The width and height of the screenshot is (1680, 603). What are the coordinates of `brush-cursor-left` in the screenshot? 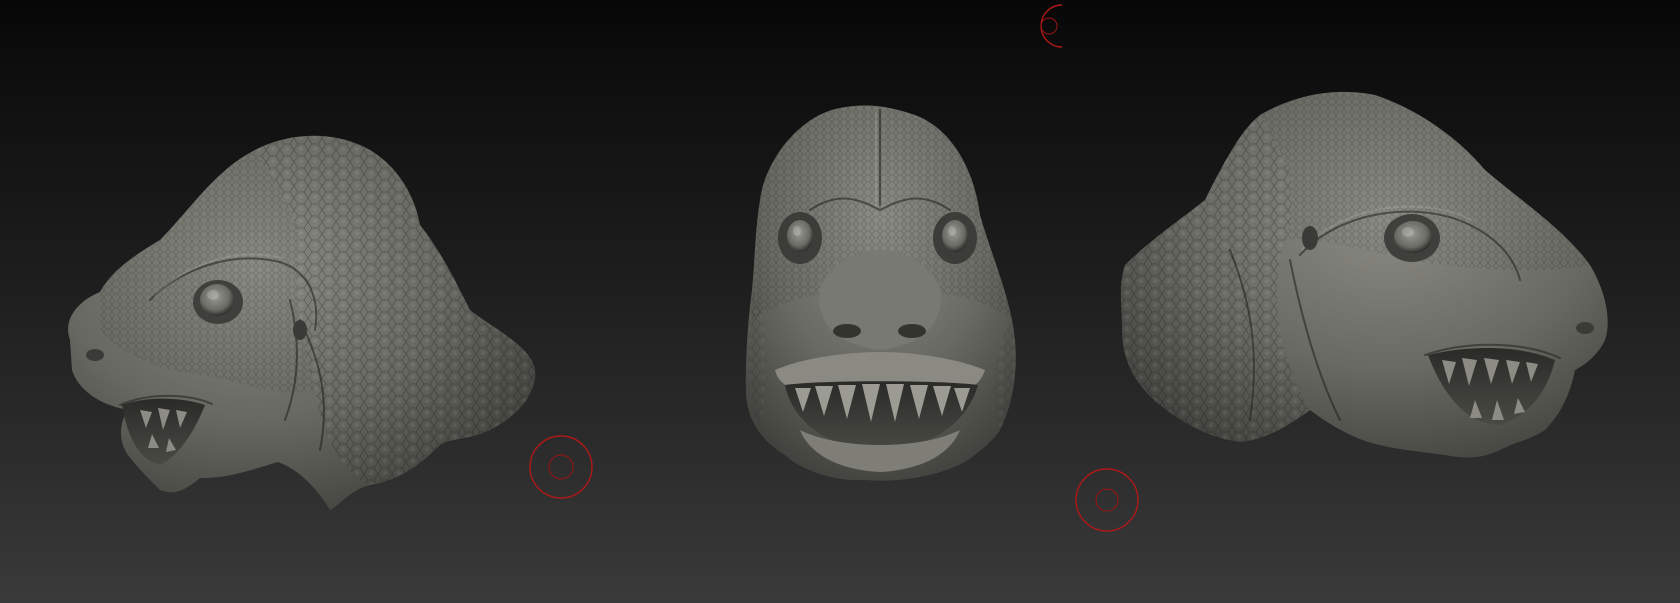 It's located at (561, 467).